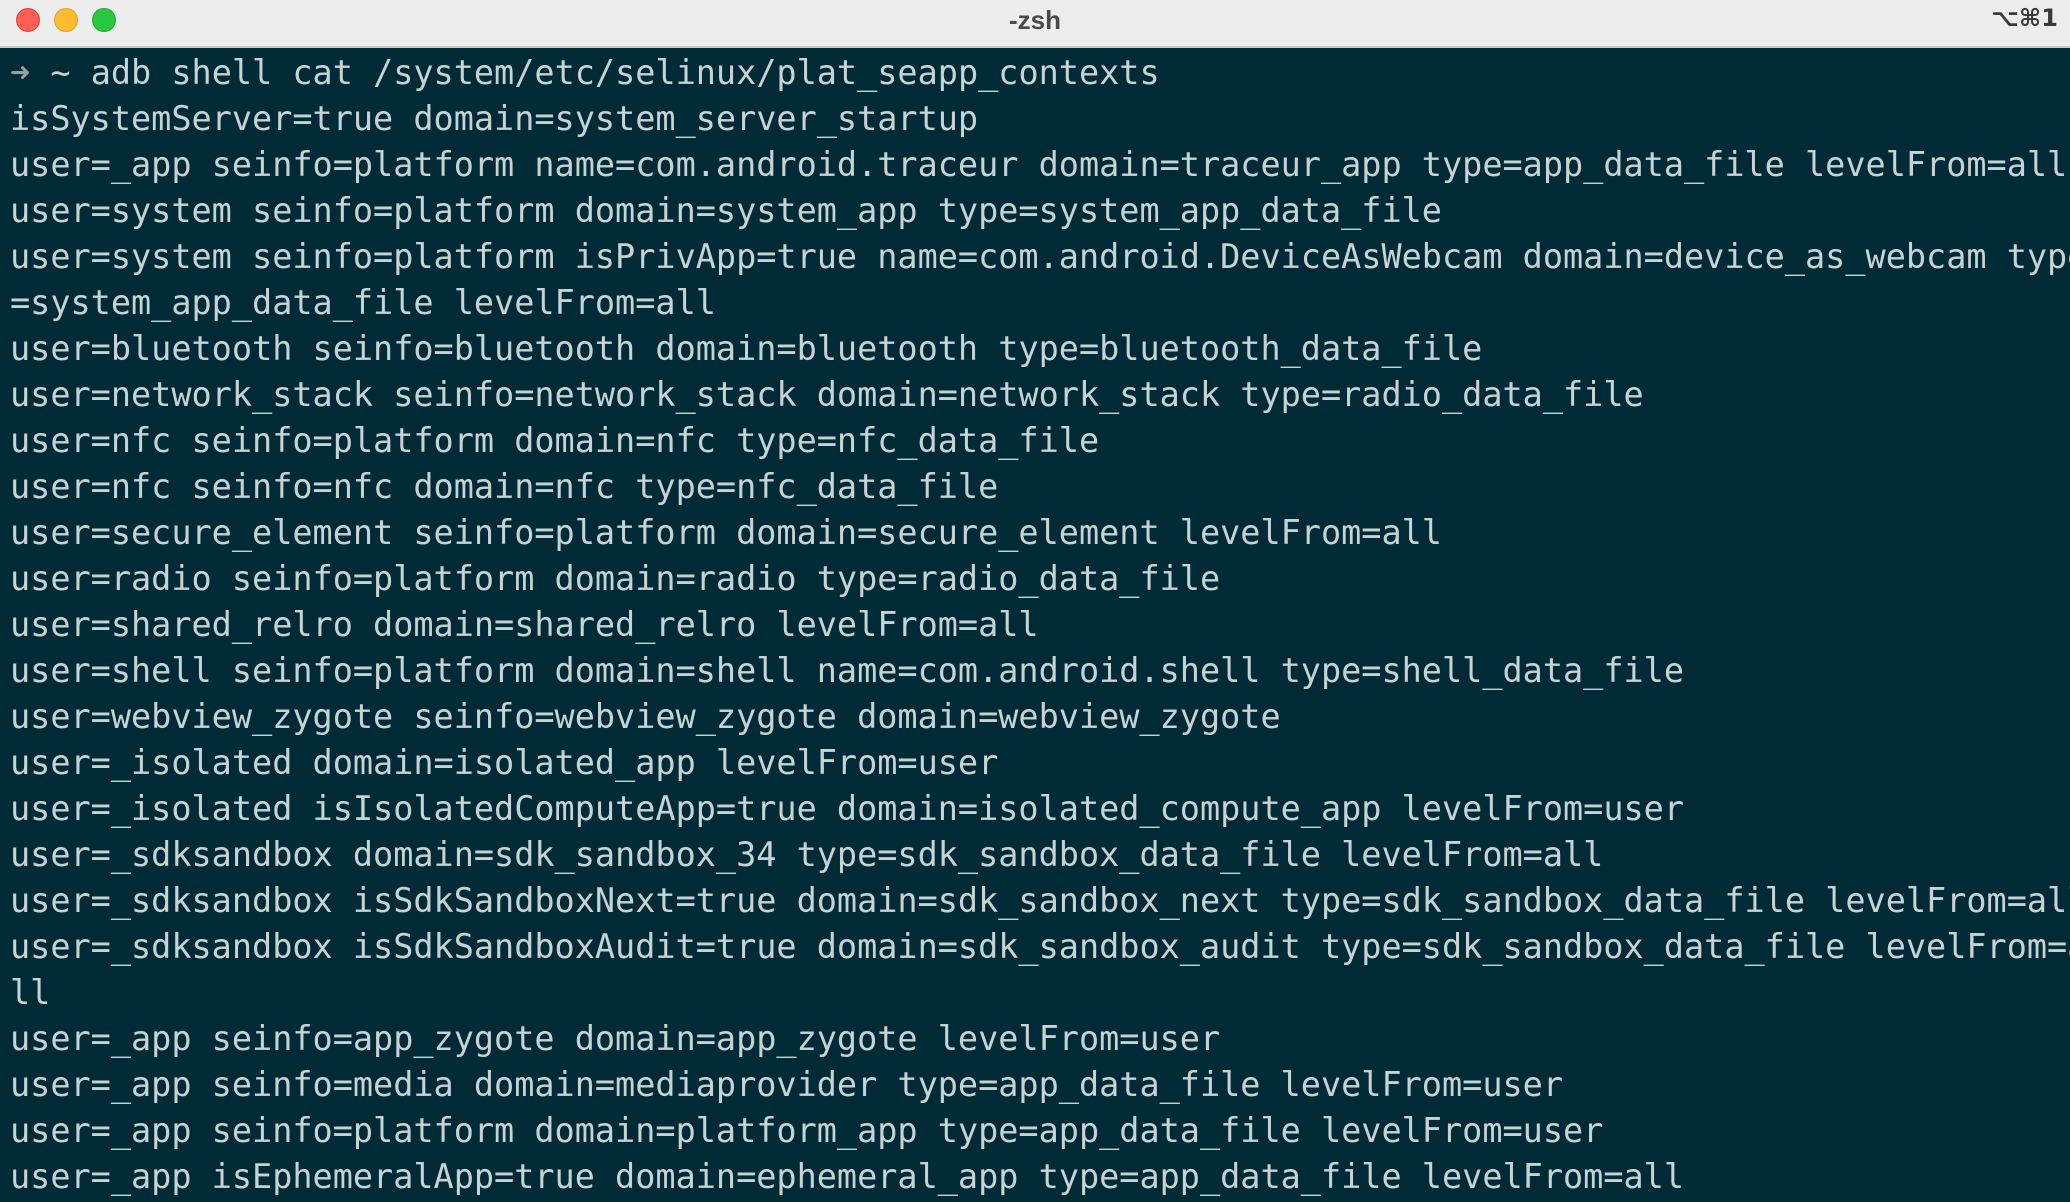 Image resolution: width=2070 pixels, height=1202 pixels. What do you see at coordinates (60, 72) in the screenshot?
I see `prompt-cwd: ~` at bounding box center [60, 72].